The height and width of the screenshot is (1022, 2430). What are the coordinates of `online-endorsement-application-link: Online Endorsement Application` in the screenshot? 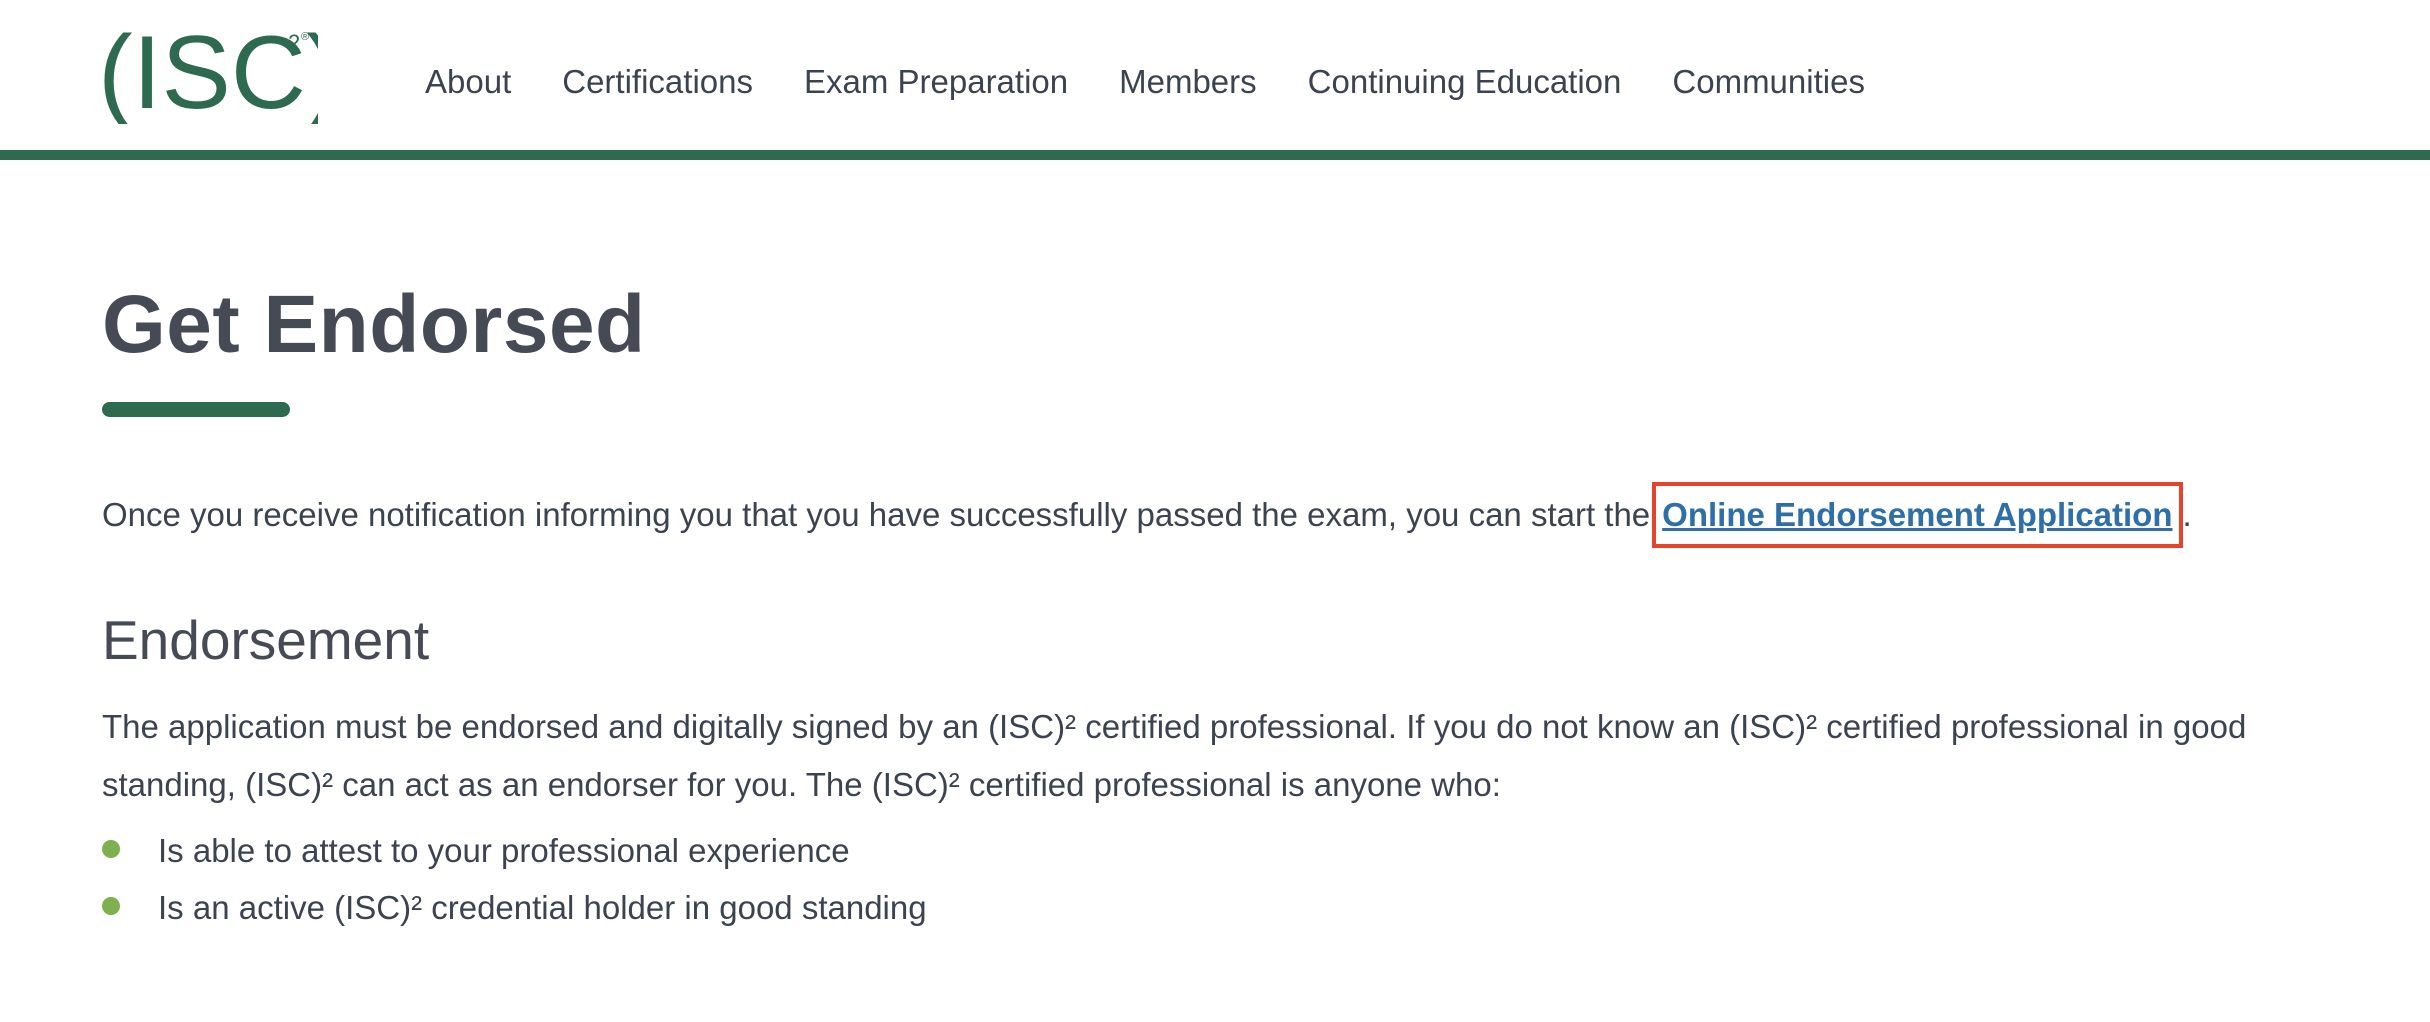 It's located at (1917, 514).